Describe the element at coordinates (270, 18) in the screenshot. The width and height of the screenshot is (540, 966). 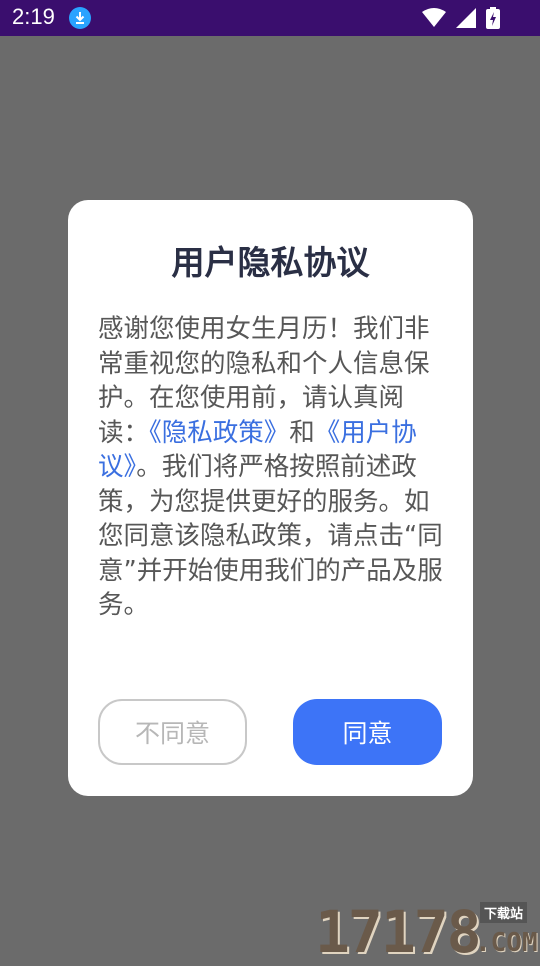
I see `status-bar: 2:19` at that location.